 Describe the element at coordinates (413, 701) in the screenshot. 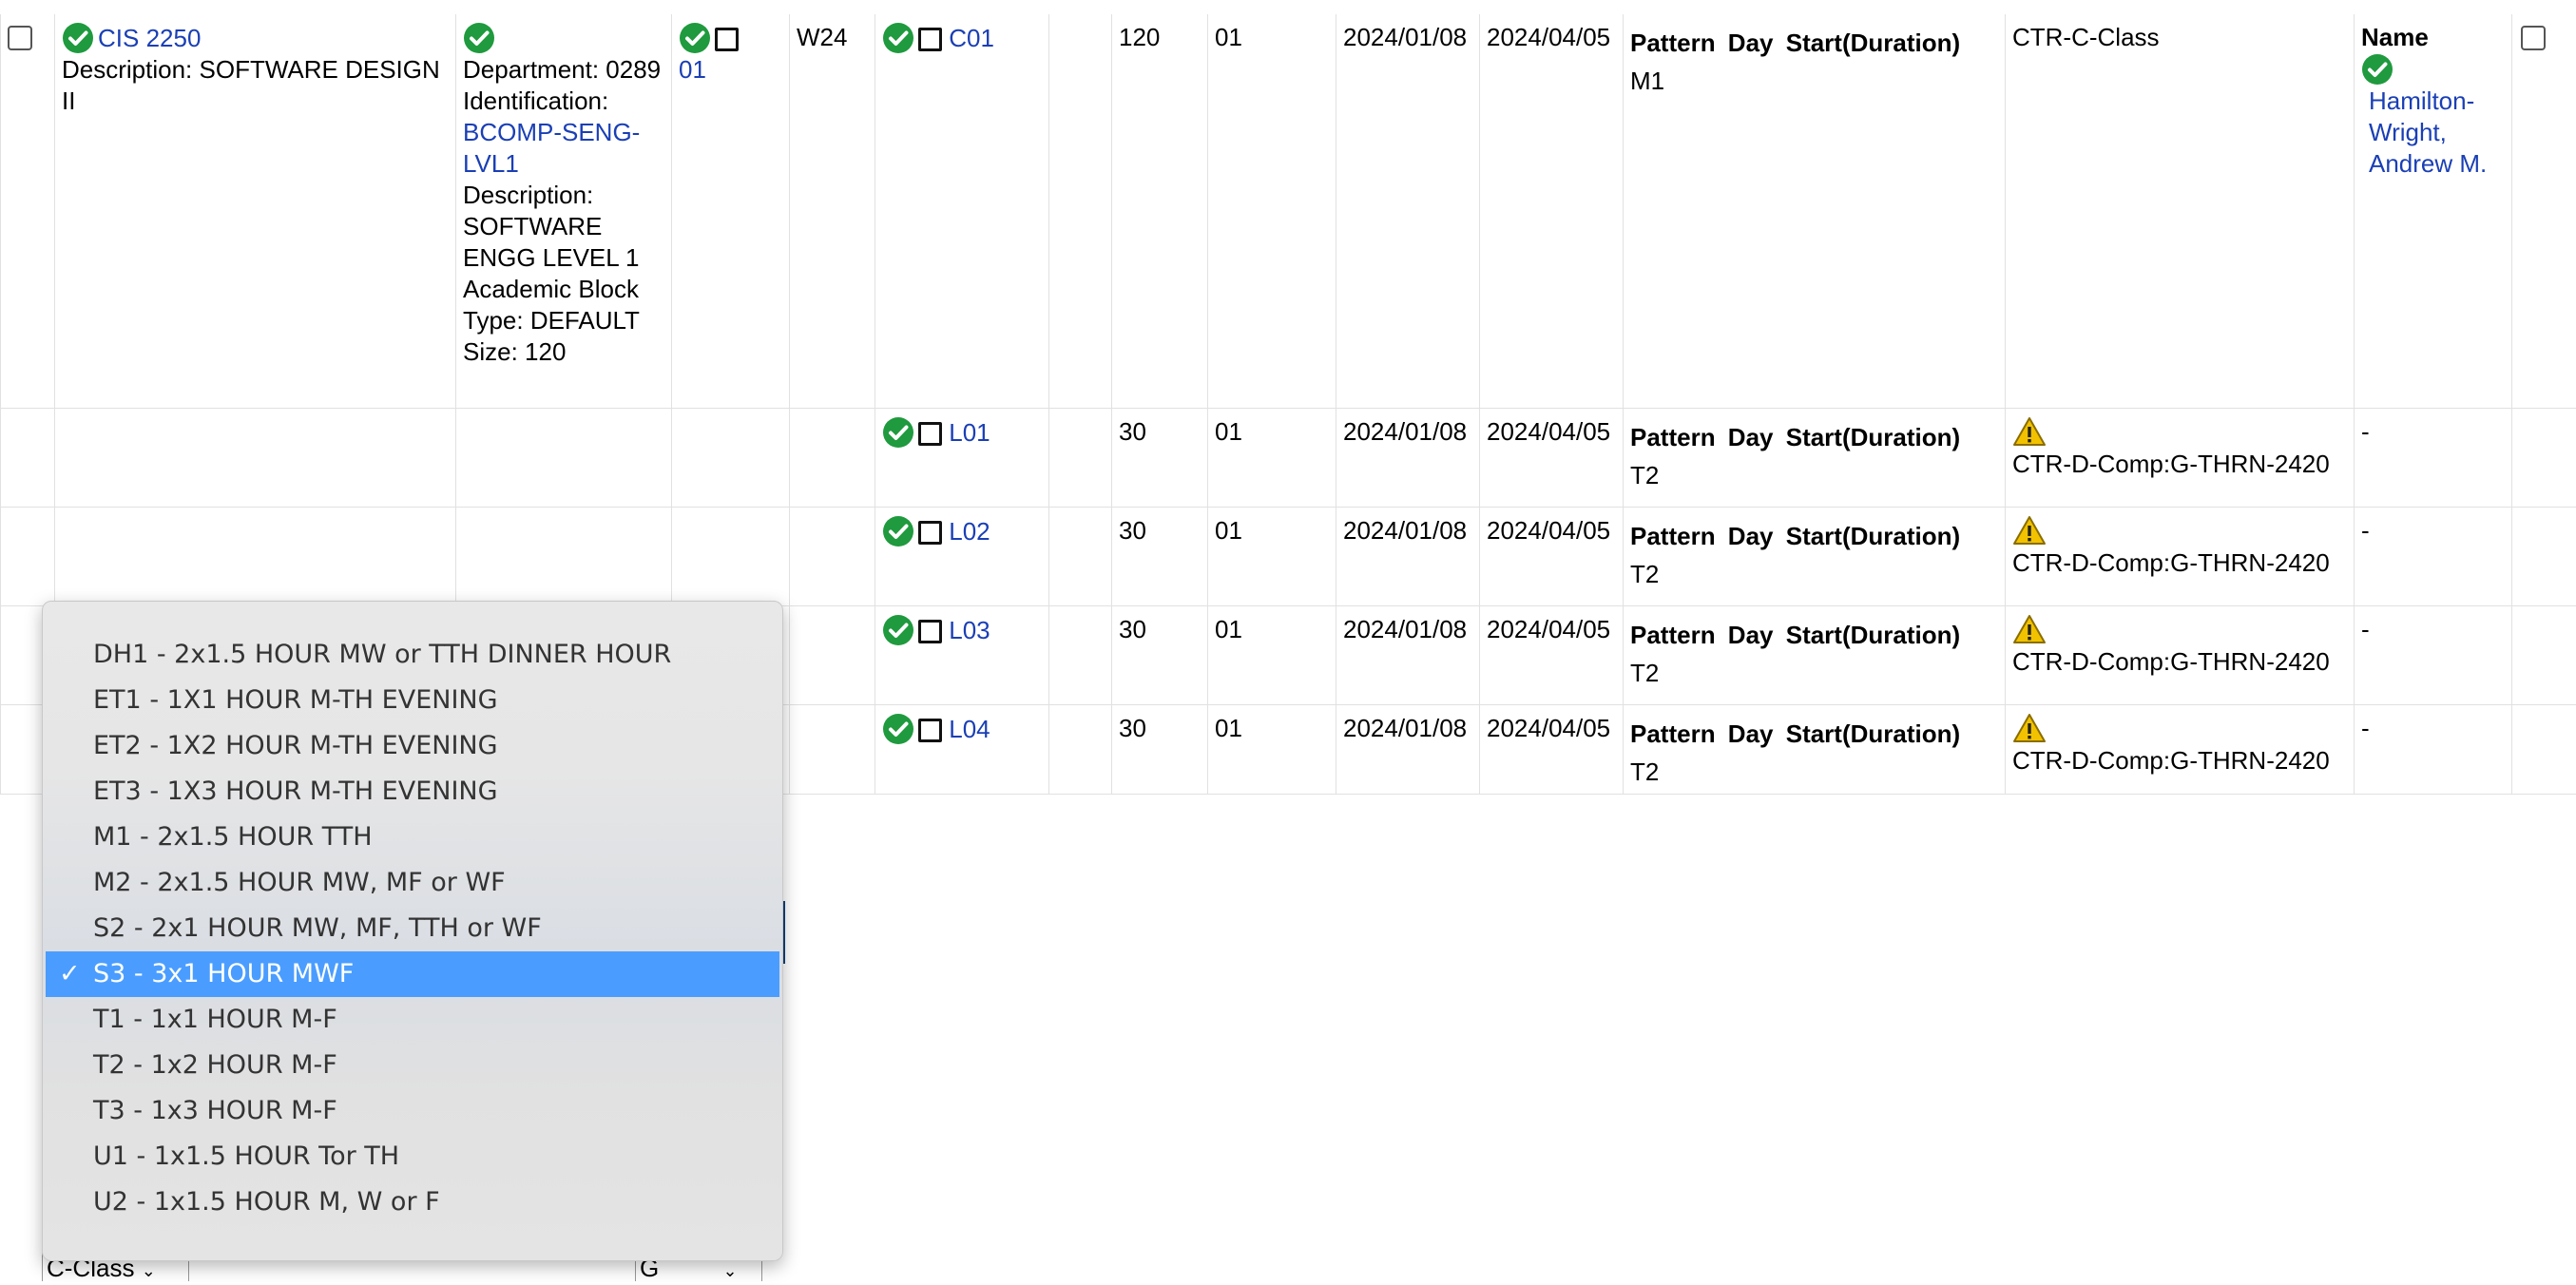

I see `pattern-option: ET1 - 1X1 HOUR M-TH EVENING` at that location.